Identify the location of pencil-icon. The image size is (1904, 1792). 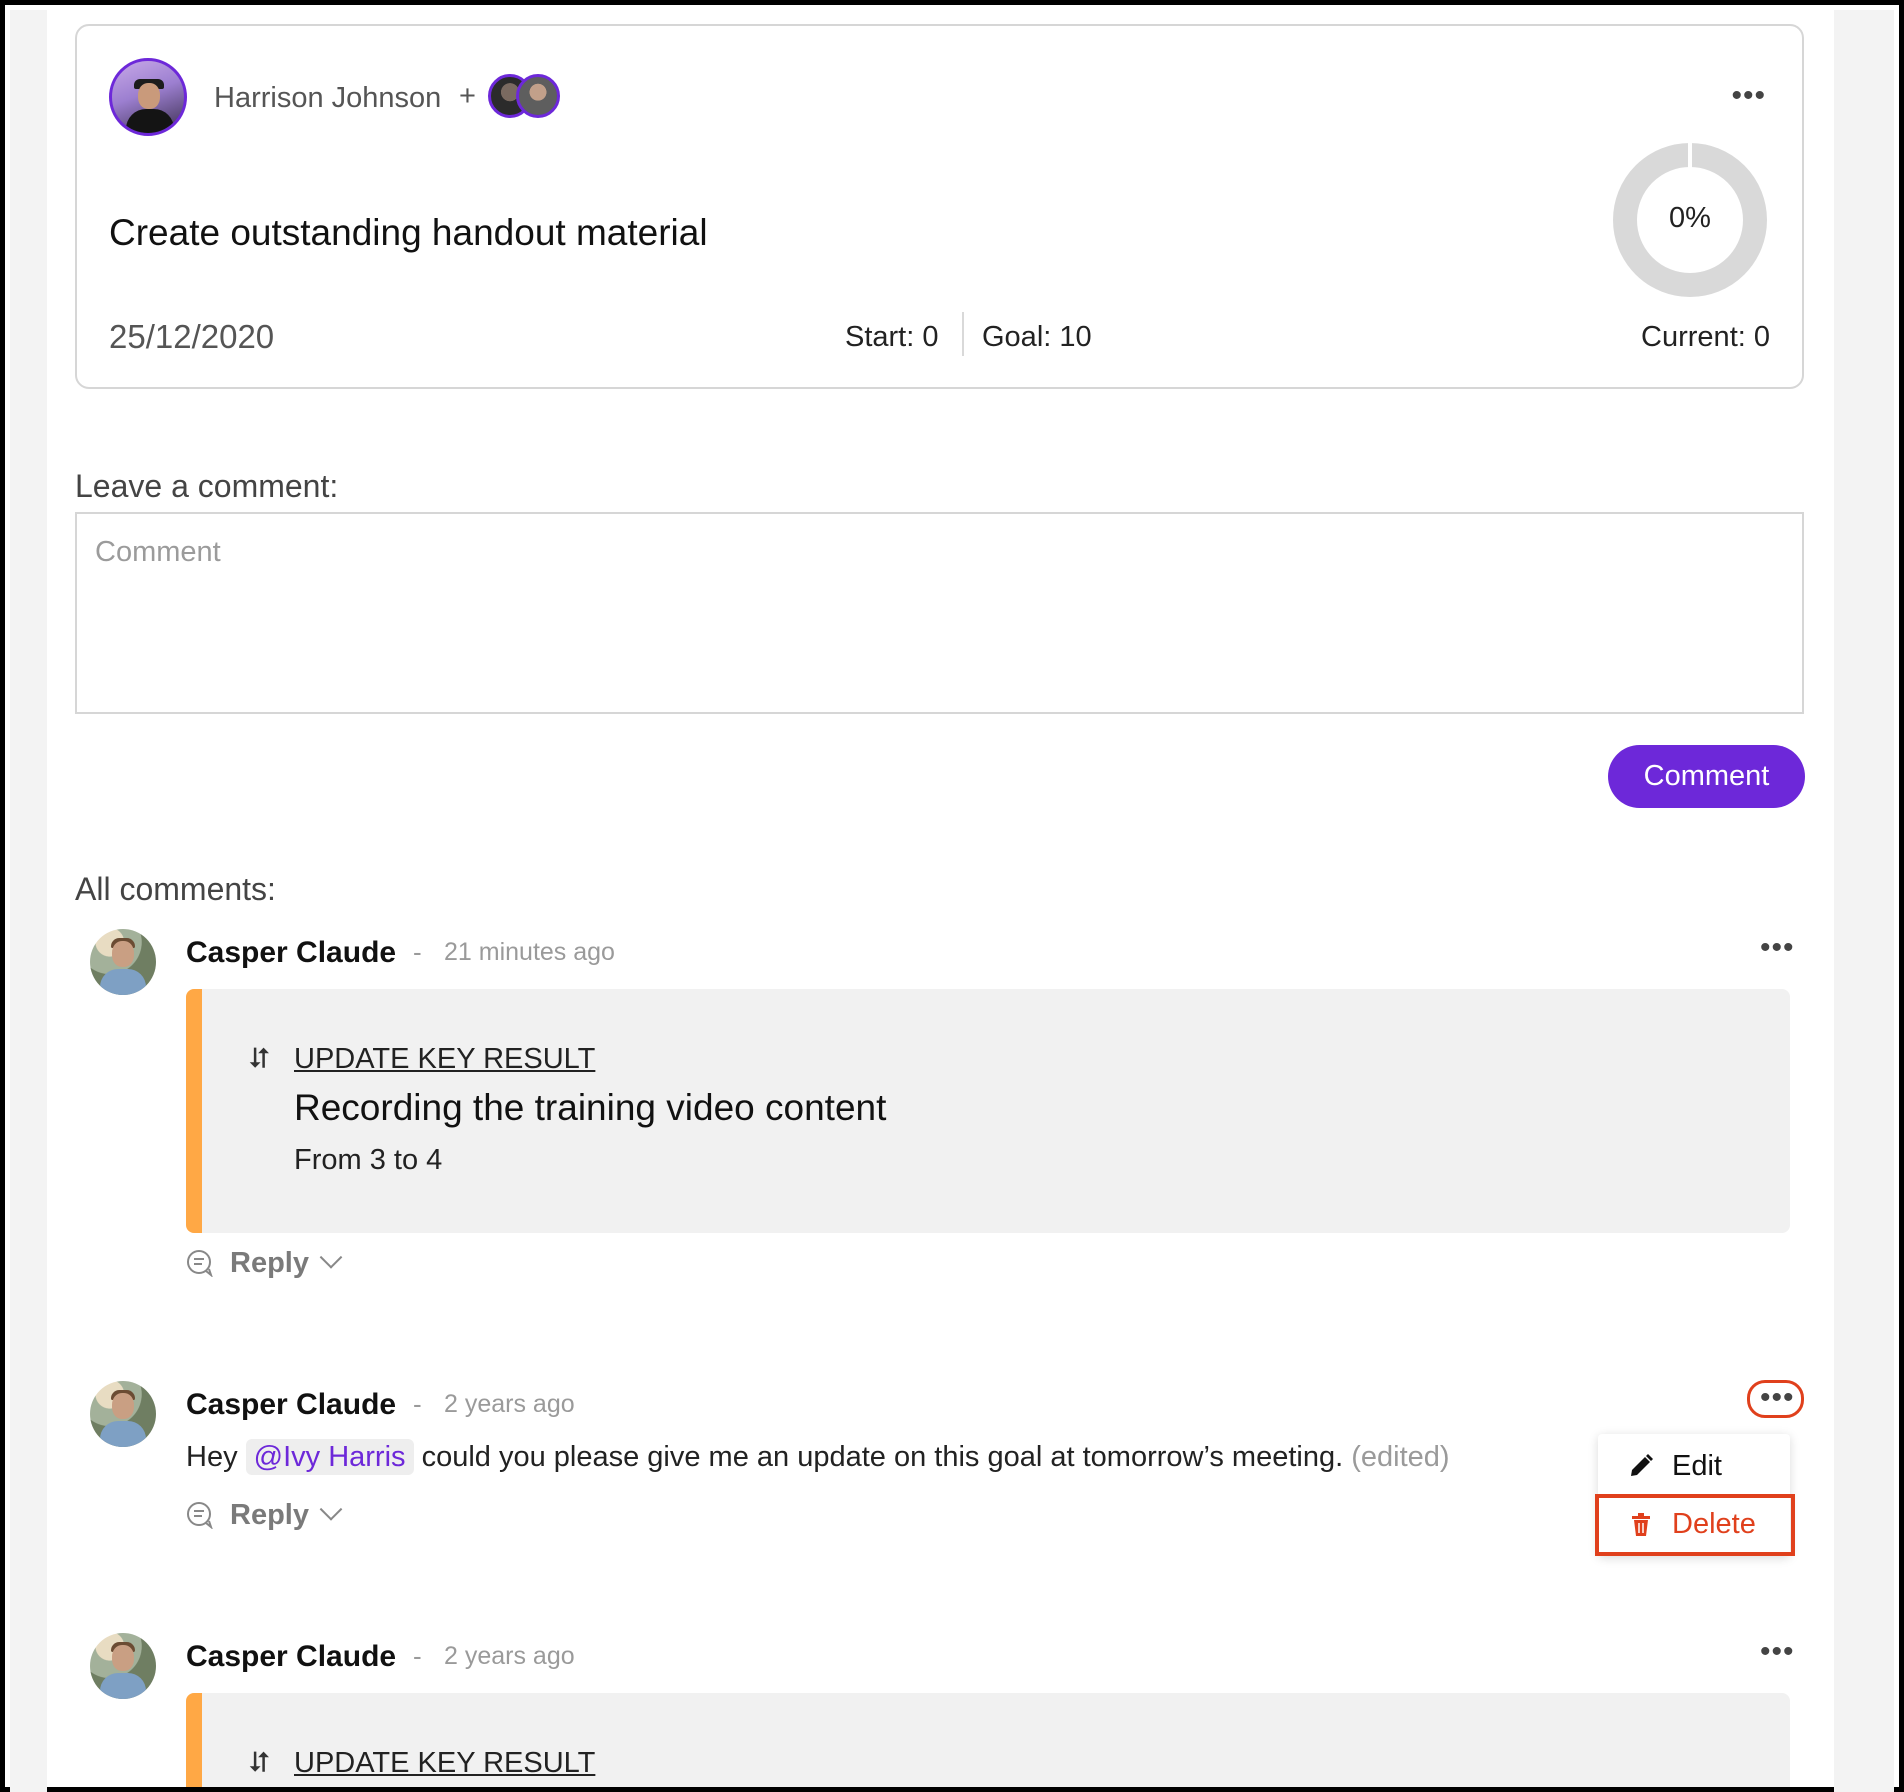
(1642, 1465).